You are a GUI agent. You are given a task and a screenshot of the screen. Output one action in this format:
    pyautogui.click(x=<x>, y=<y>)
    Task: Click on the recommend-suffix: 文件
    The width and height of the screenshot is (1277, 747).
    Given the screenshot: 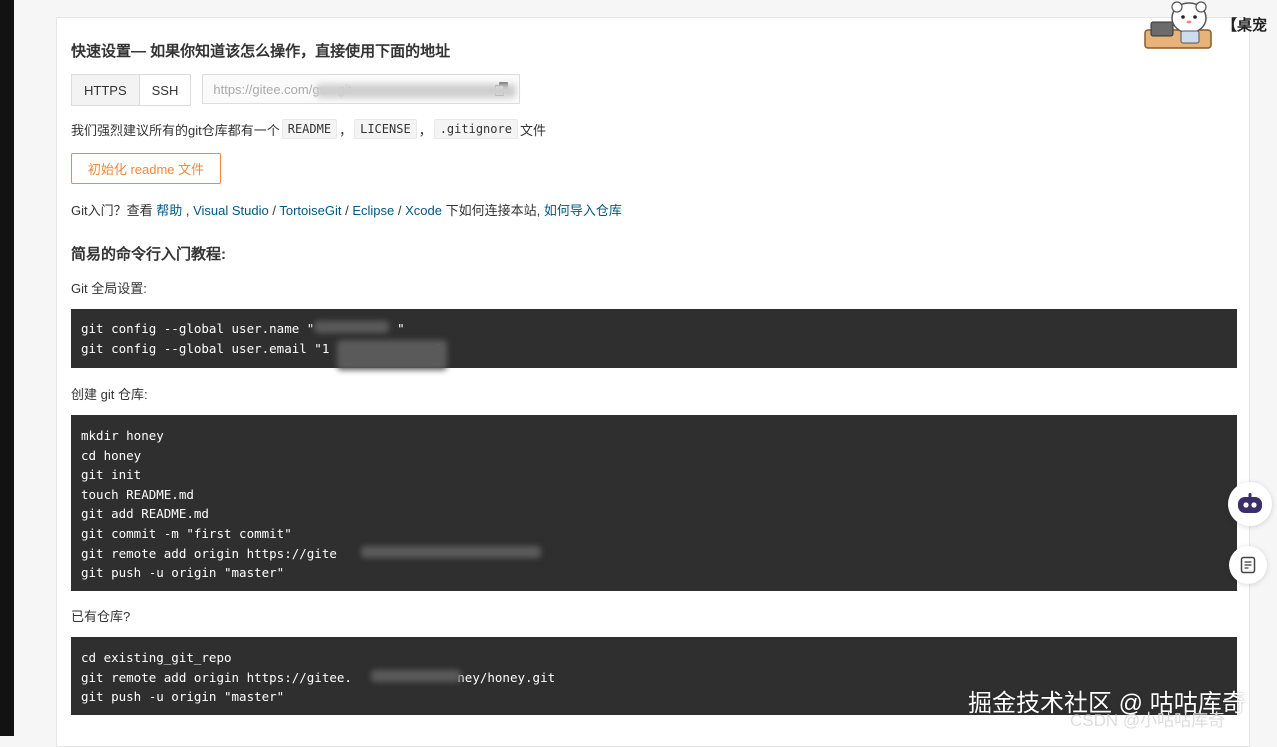 What is the action you would take?
    pyautogui.click(x=532, y=130)
    